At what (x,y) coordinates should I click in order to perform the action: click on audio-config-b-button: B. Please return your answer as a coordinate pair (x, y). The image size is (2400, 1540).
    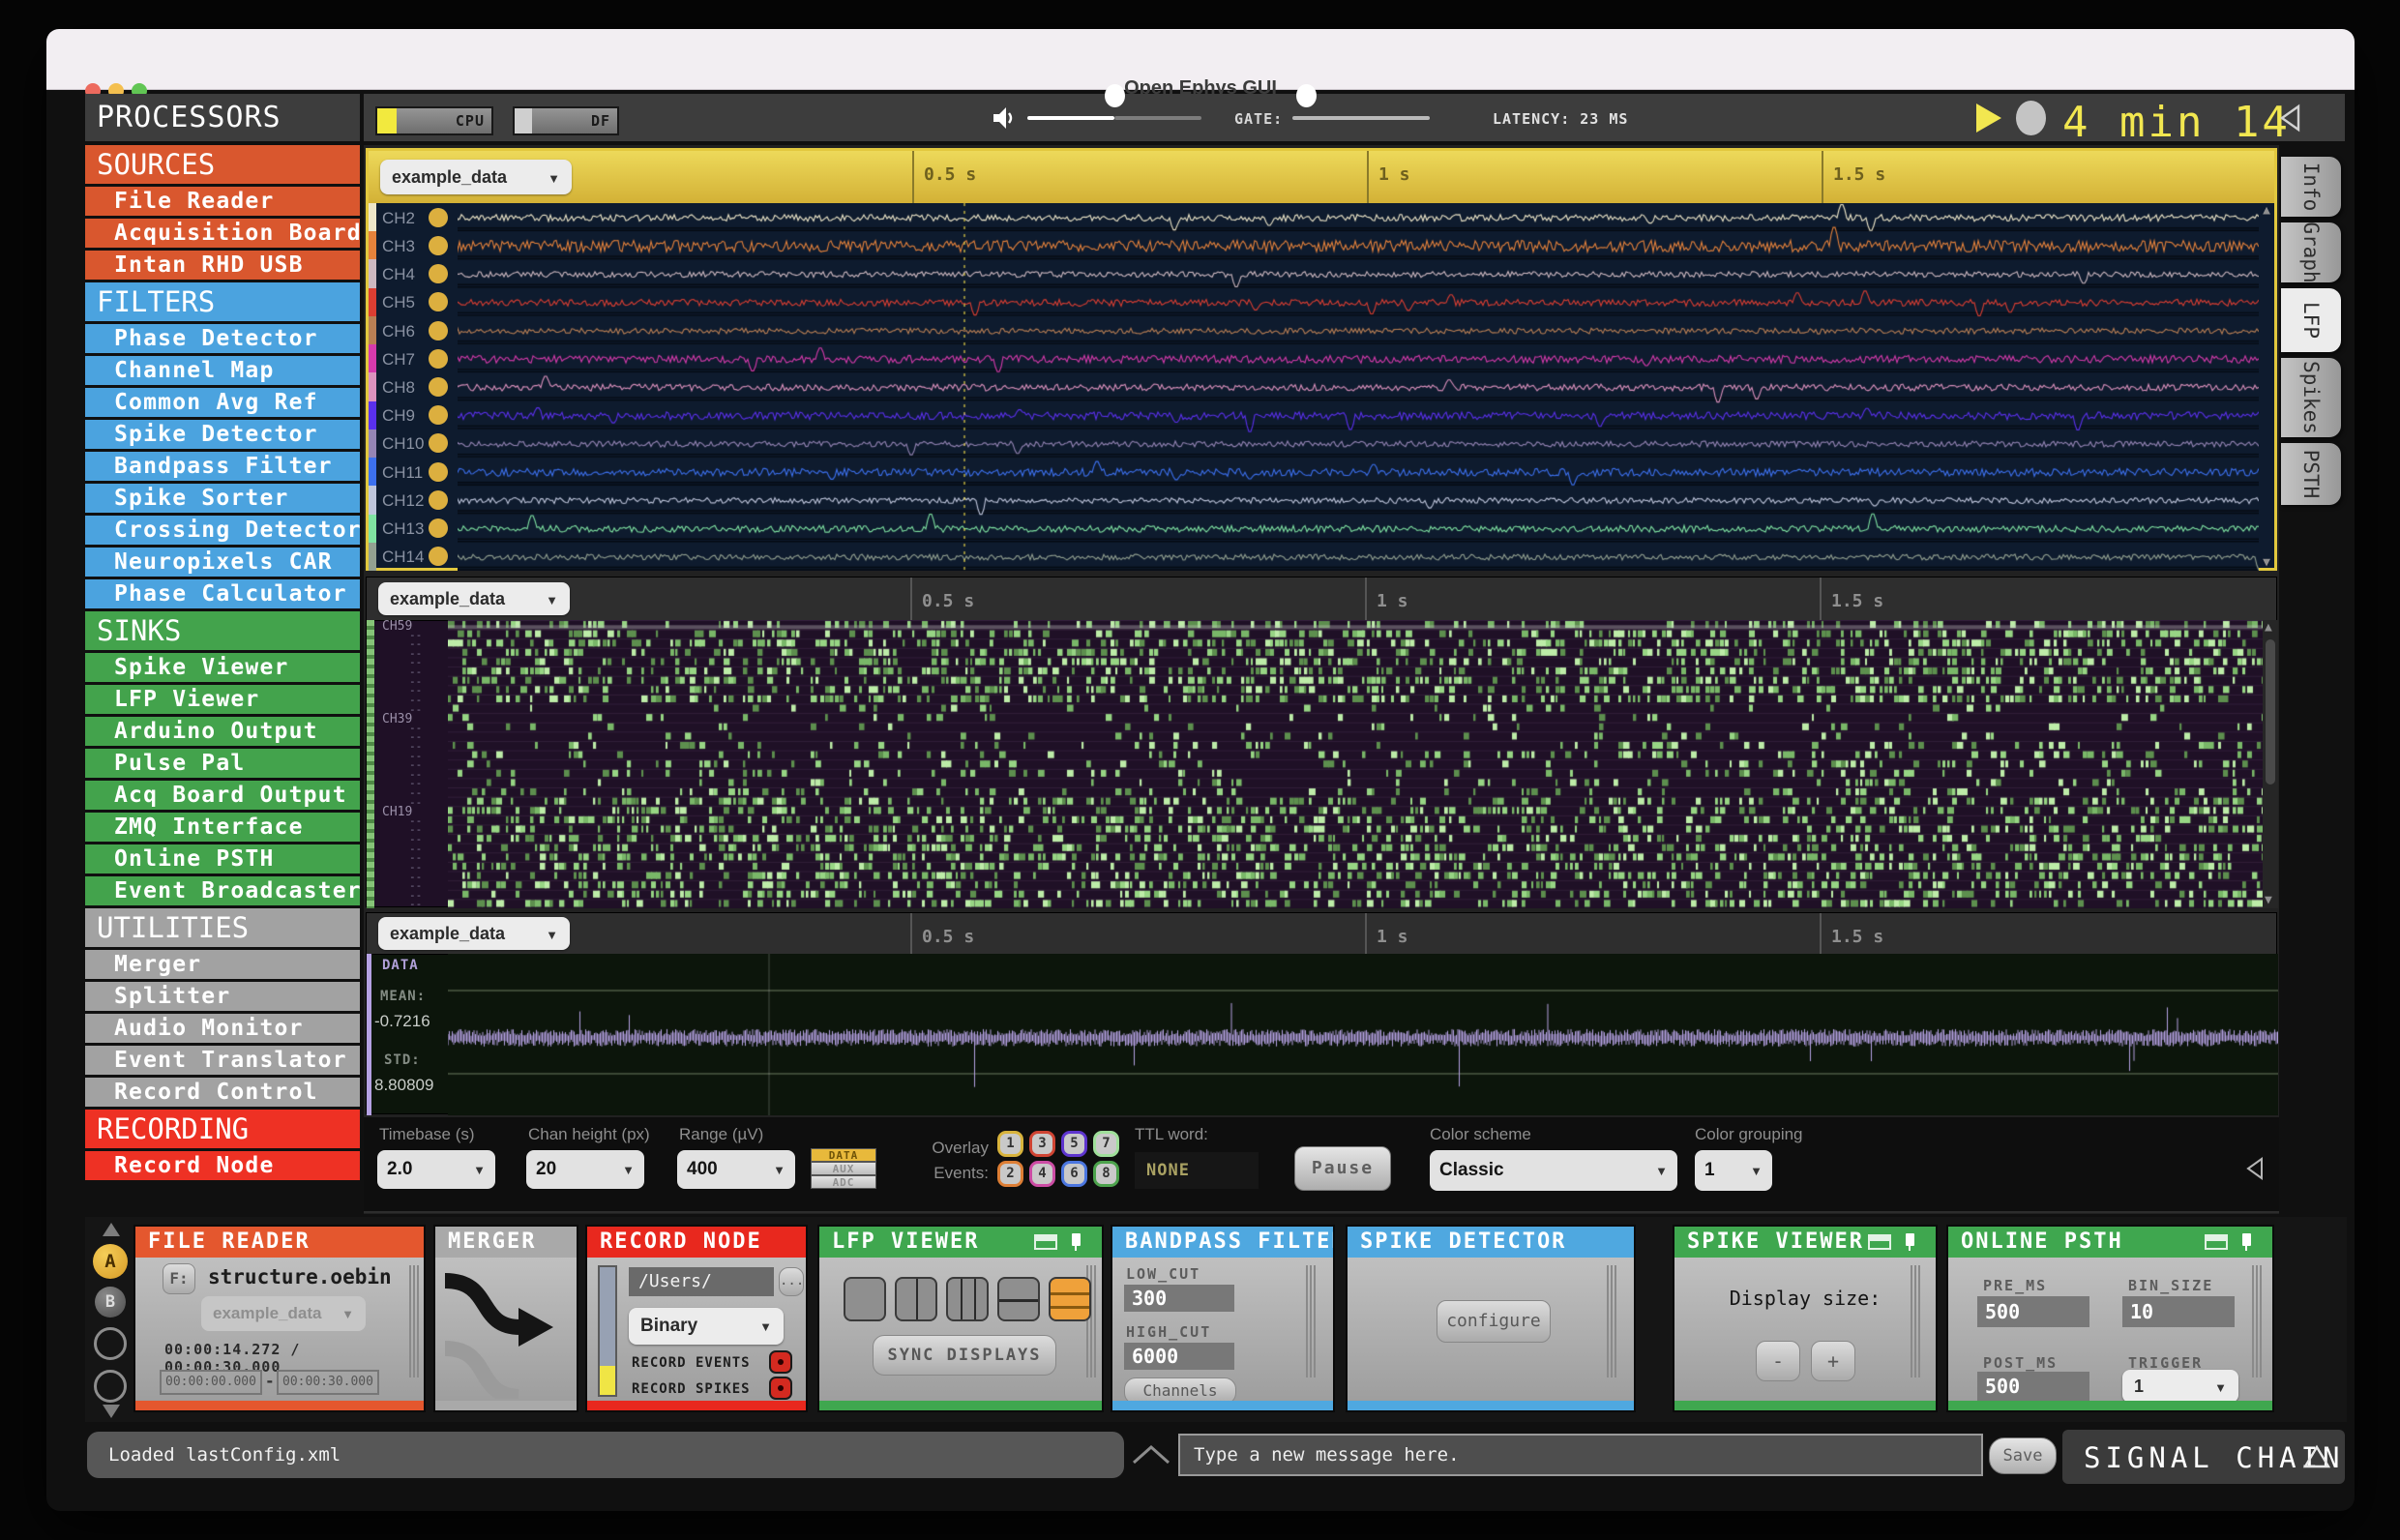
    Looking at the image, I should click on (110, 1302).